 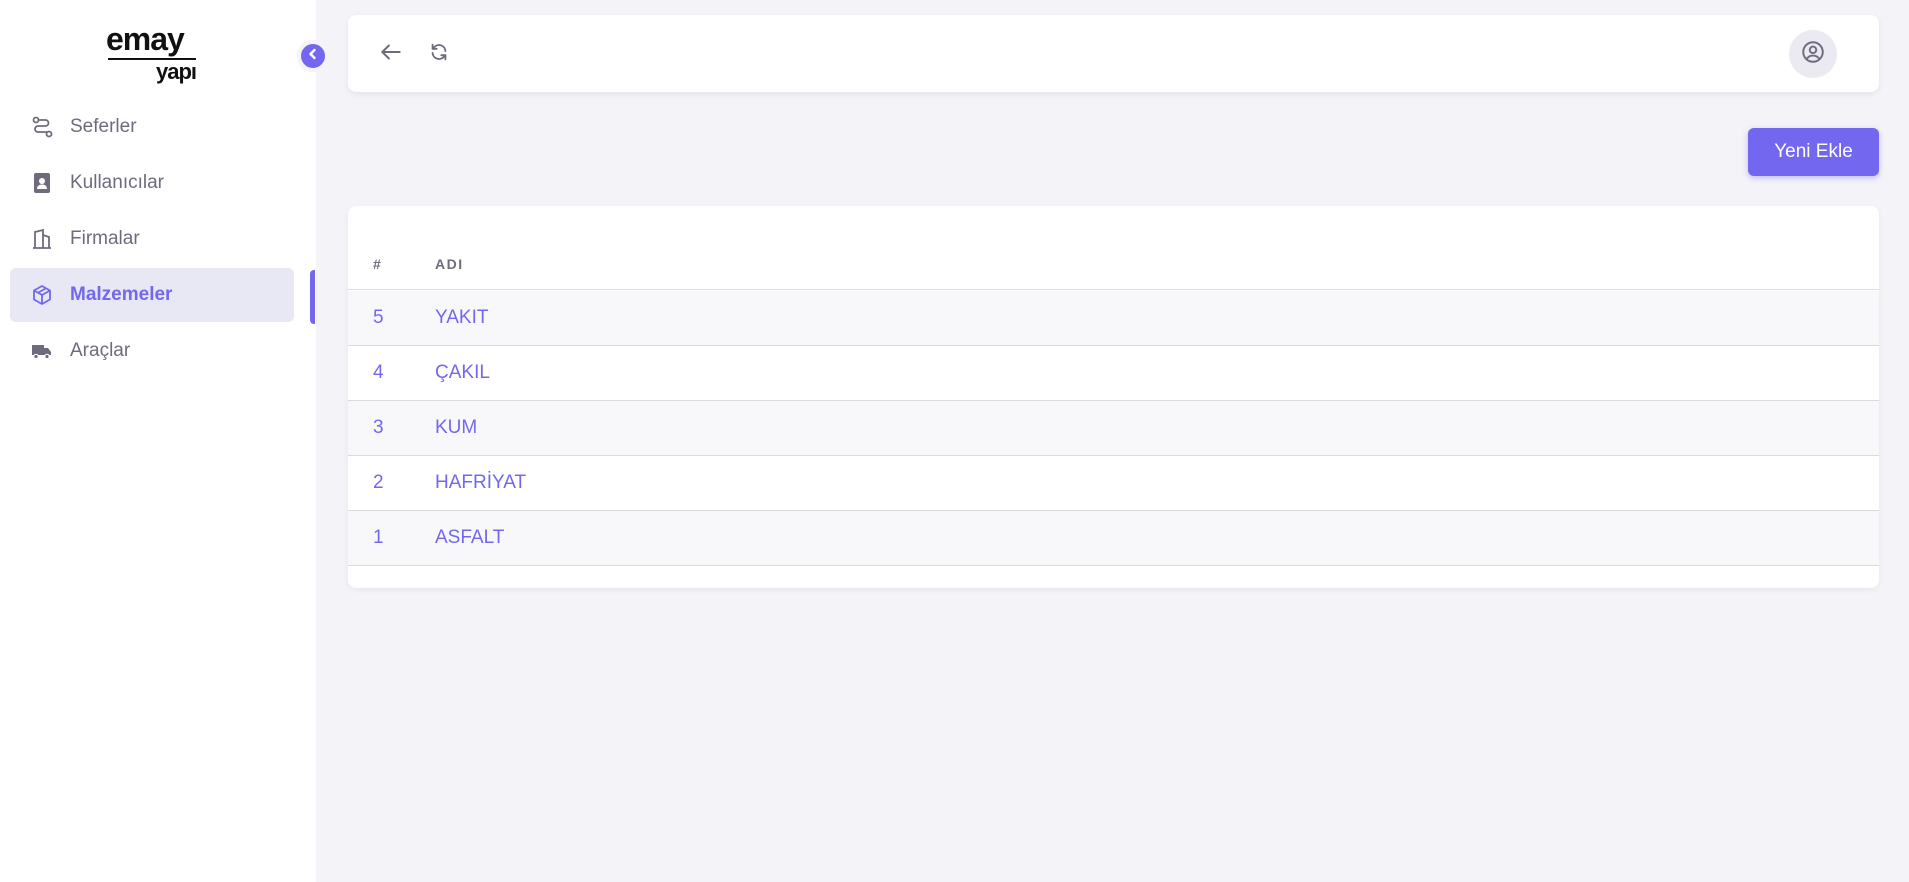 I want to click on user-circle-icon, so click(x=1813, y=54).